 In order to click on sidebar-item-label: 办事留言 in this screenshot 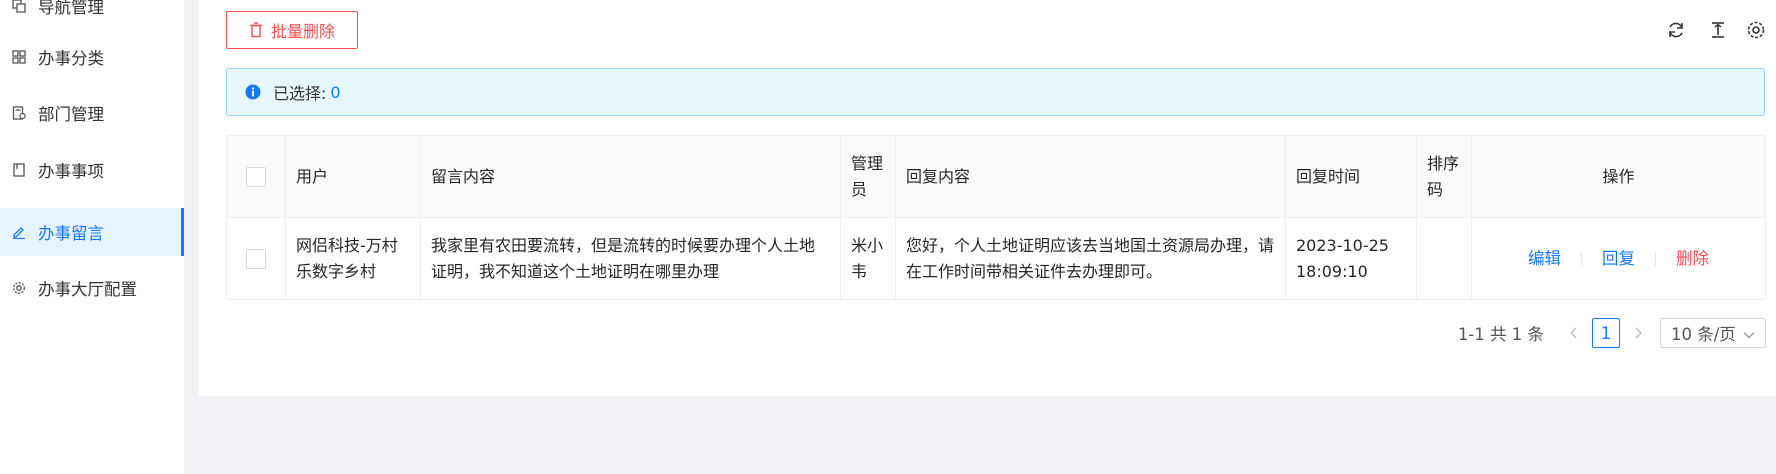, I will do `click(71, 233)`.